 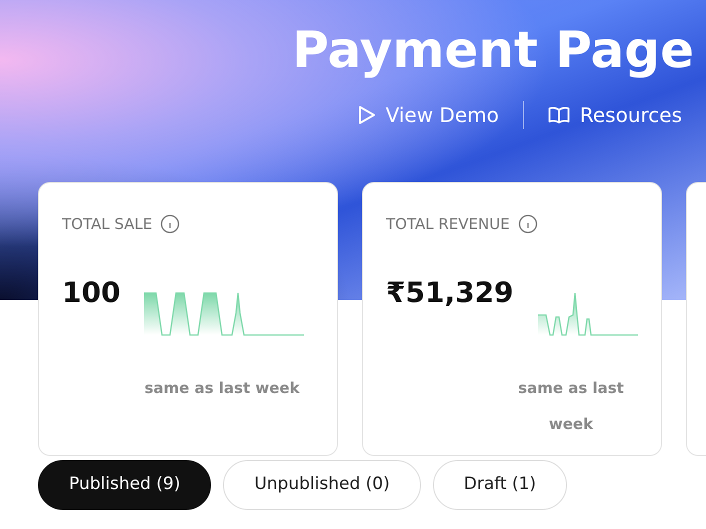 What do you see at coordinates (615, 115) in the screenshot?
I see `header-link: Resources` at bounding box center [615, 115].